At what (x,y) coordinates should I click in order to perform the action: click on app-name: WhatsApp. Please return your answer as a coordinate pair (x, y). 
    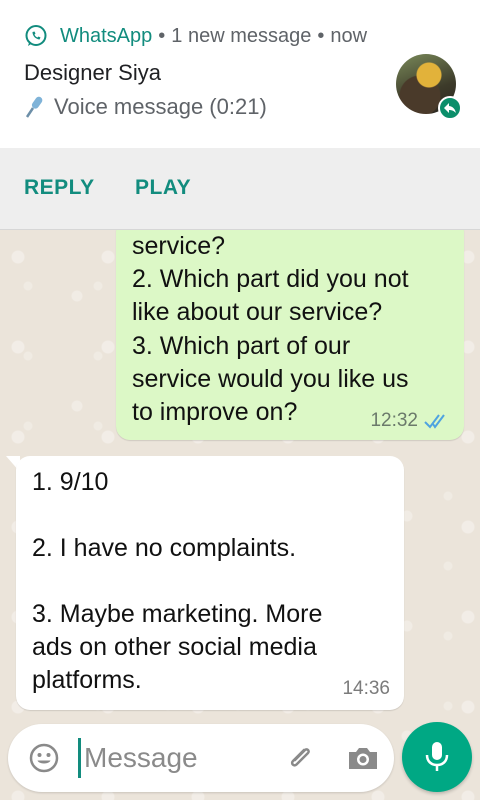
    Looking at the image, I should click on (106, 35).